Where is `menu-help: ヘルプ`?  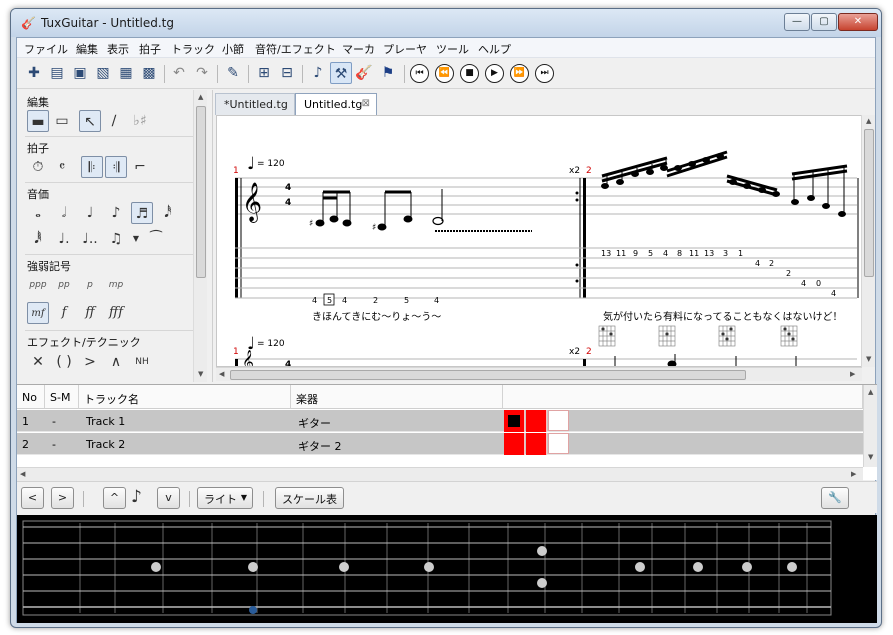
menu-help: ヘルプ is located at coordinates (494, 49).